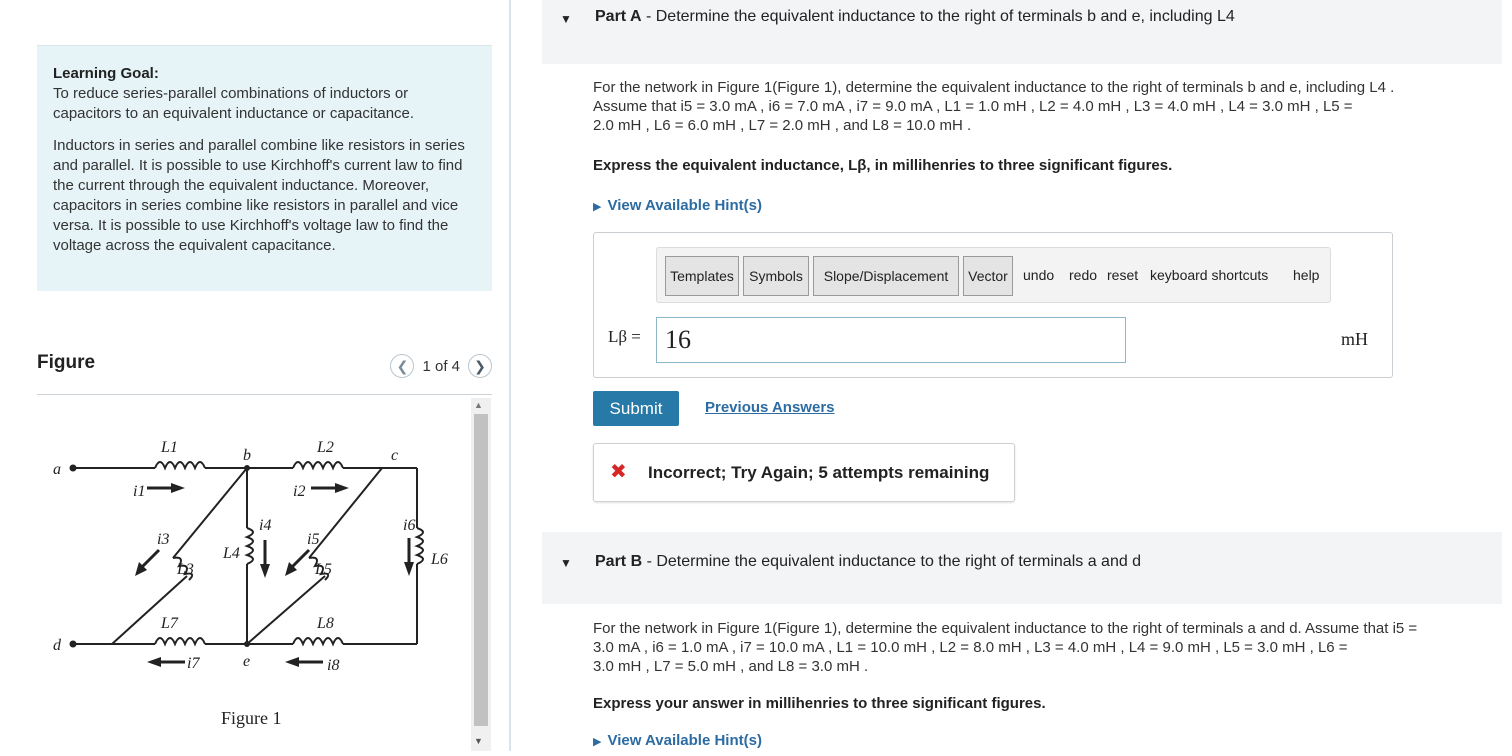 Image resolution: width=1512 pixels, height=756 pixels. What do you see at coordinates (66, 362) in the screenshot?
I see `figure-title: Figure` at bounding box center [66, 362].